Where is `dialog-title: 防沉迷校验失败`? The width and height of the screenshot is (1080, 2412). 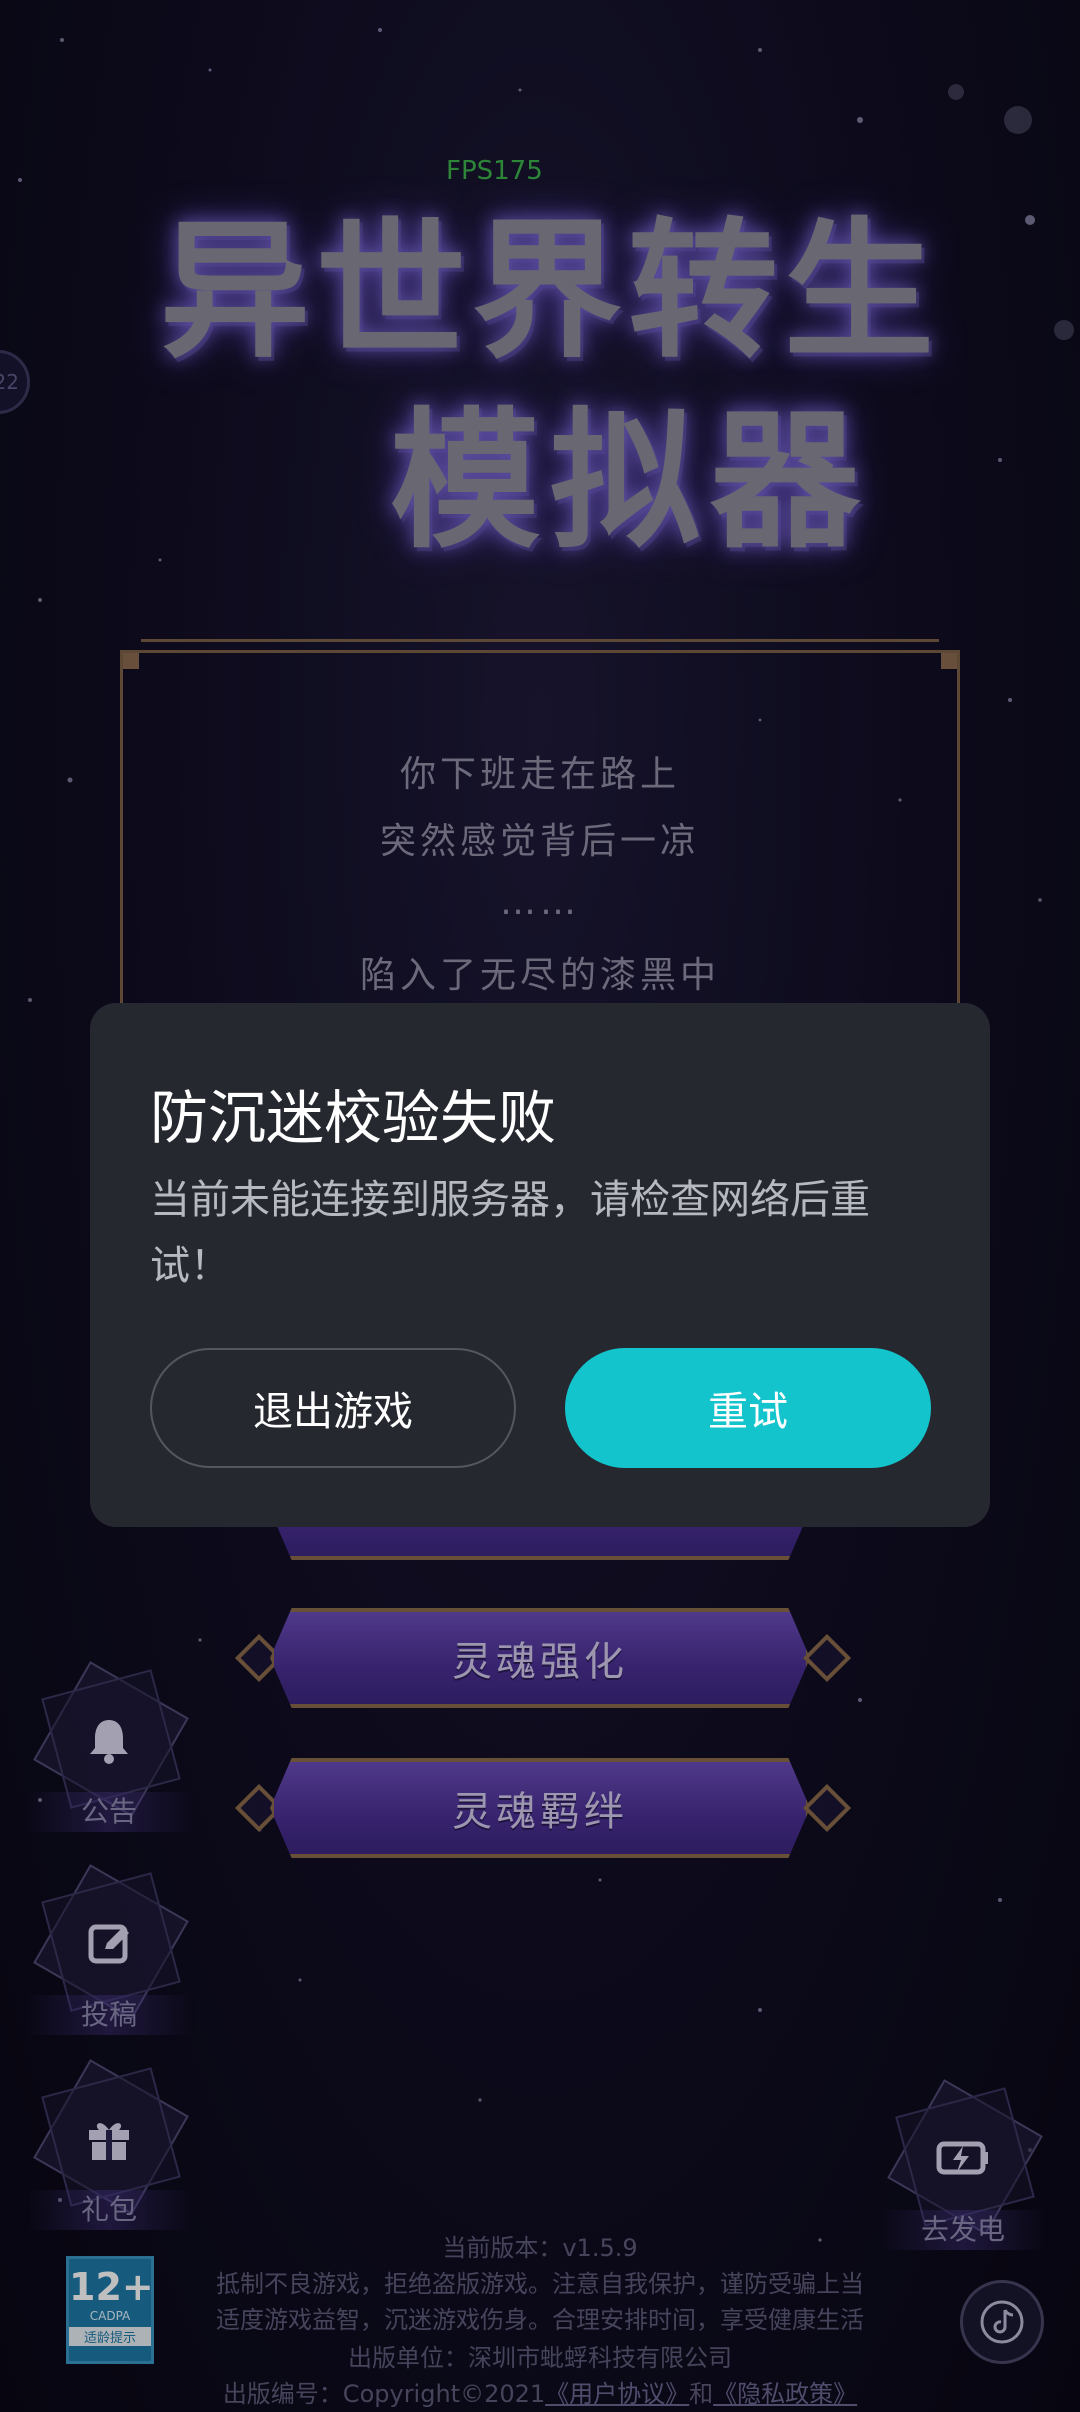
dialog-title: 防沉迷校验失败 is located at coordinates (353, 1118).